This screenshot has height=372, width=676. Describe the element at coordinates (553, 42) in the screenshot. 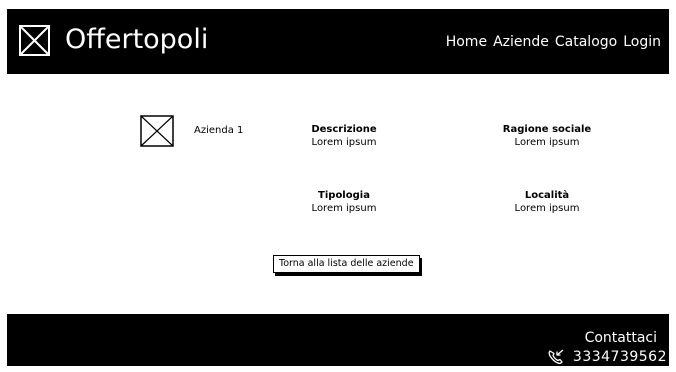

I see `main-nav: Home Aziende Catalogo Login` at that location.